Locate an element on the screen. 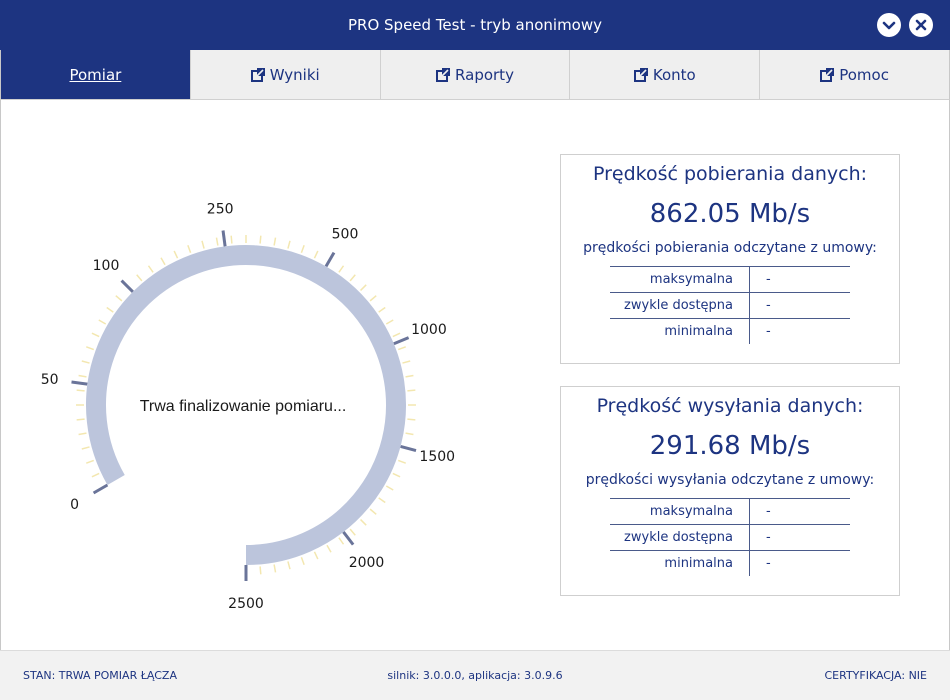 This screenshot has width=950, height=700. tab-wyniki: Wyniki is located at coordinates (286, 74).